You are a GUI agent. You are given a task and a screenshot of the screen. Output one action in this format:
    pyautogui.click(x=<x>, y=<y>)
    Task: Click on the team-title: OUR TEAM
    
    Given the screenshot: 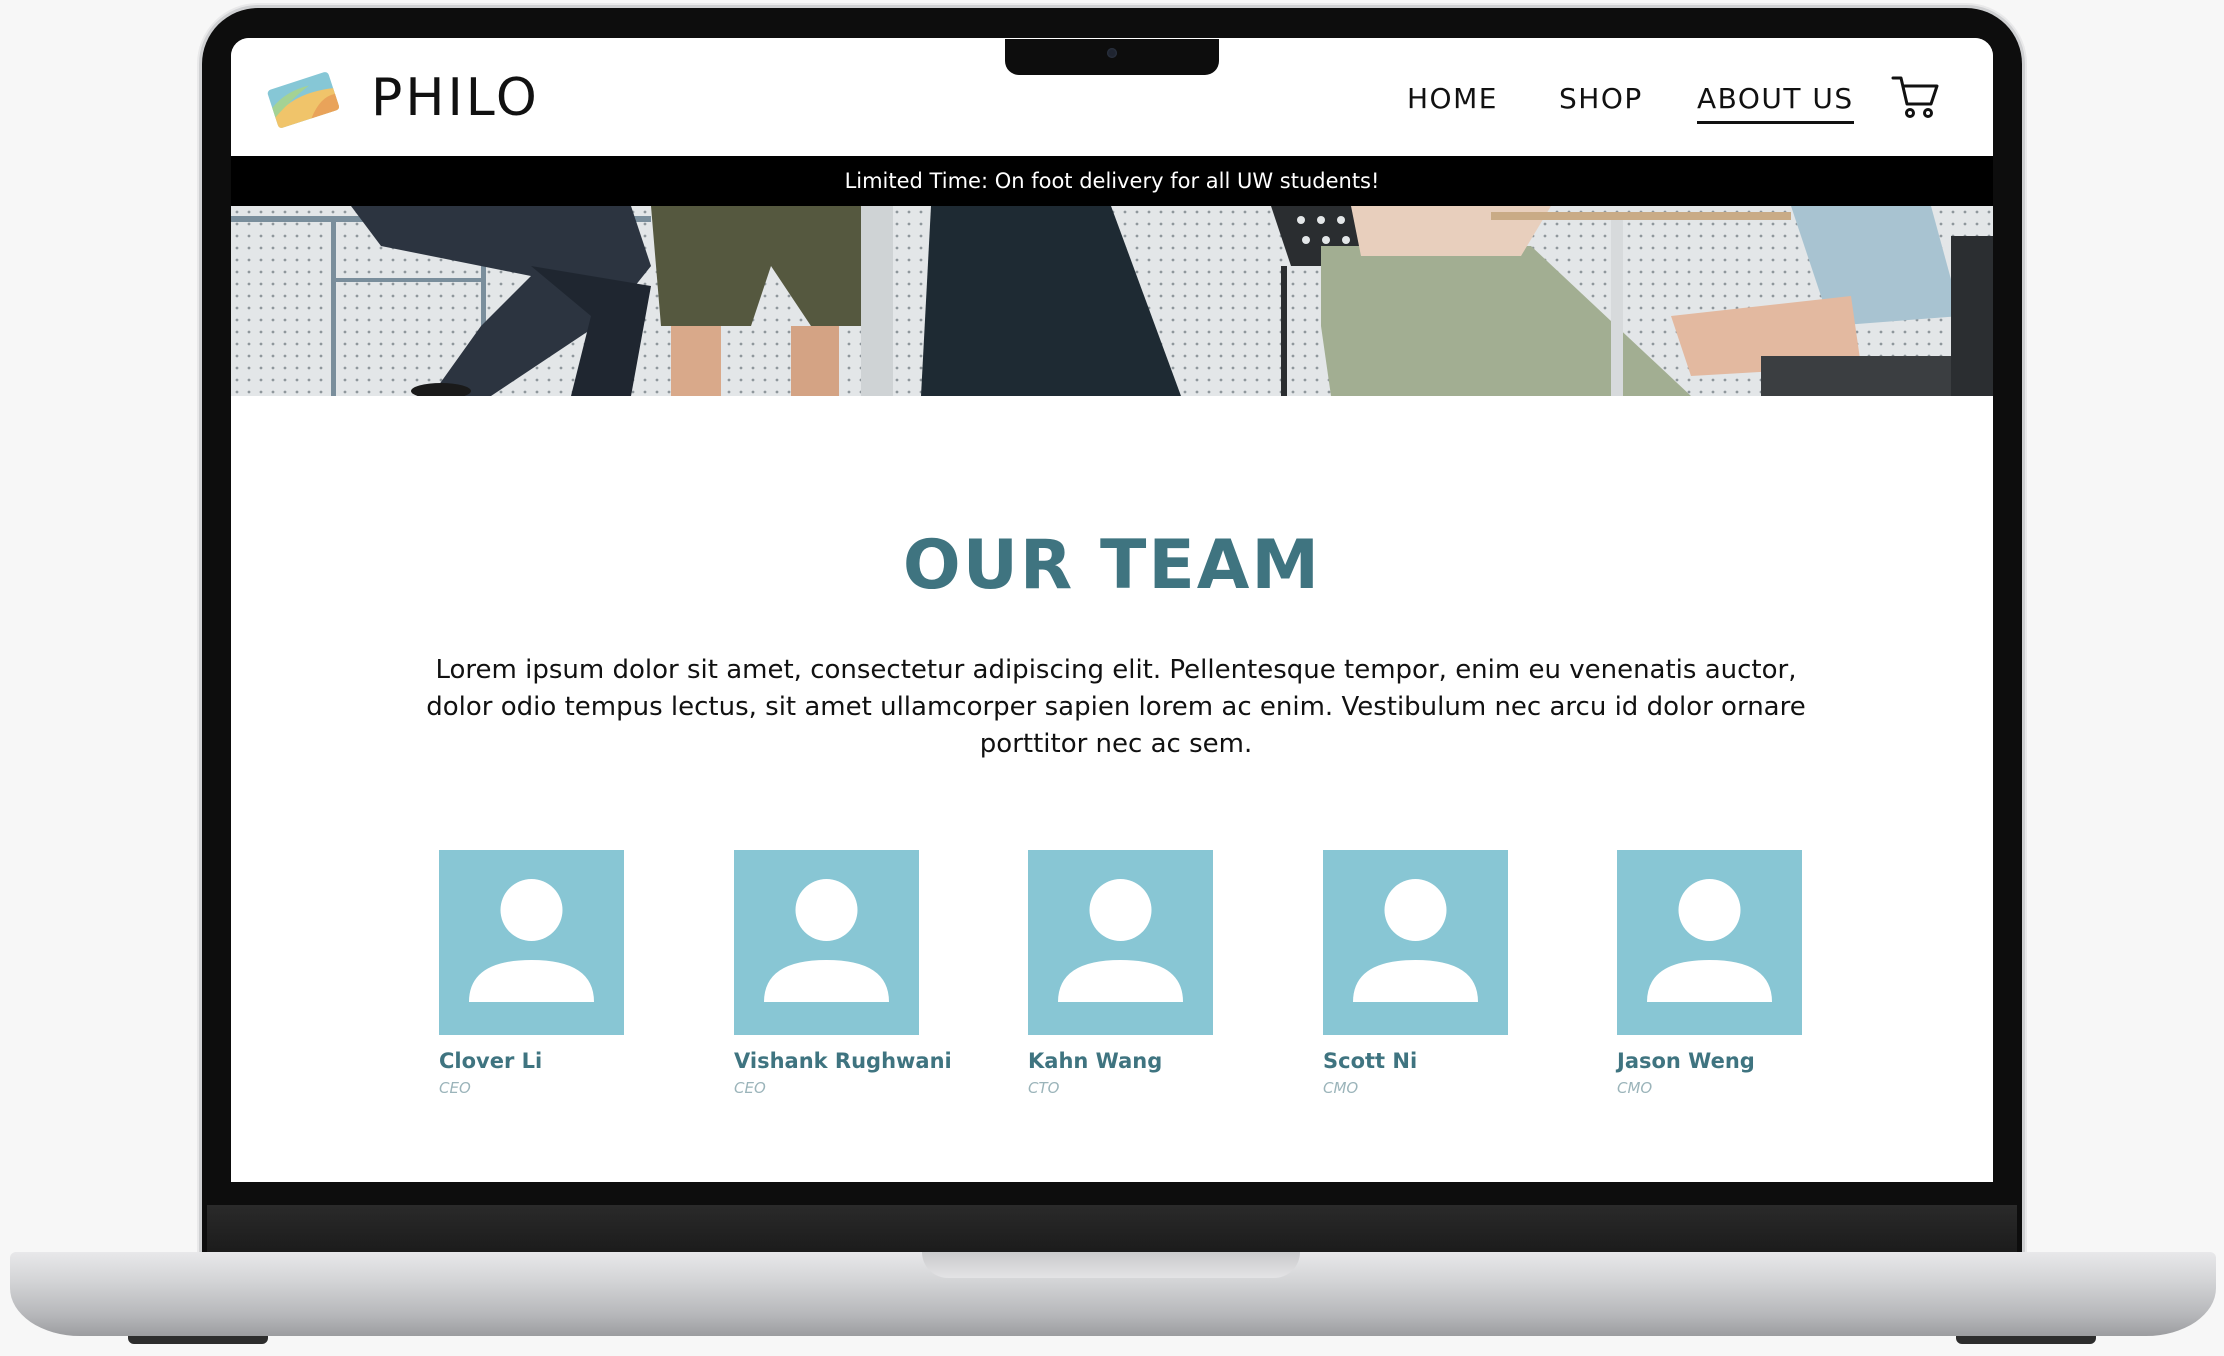 What is the action you would take?
    pyautogui.click(x=1112, y=565)
    